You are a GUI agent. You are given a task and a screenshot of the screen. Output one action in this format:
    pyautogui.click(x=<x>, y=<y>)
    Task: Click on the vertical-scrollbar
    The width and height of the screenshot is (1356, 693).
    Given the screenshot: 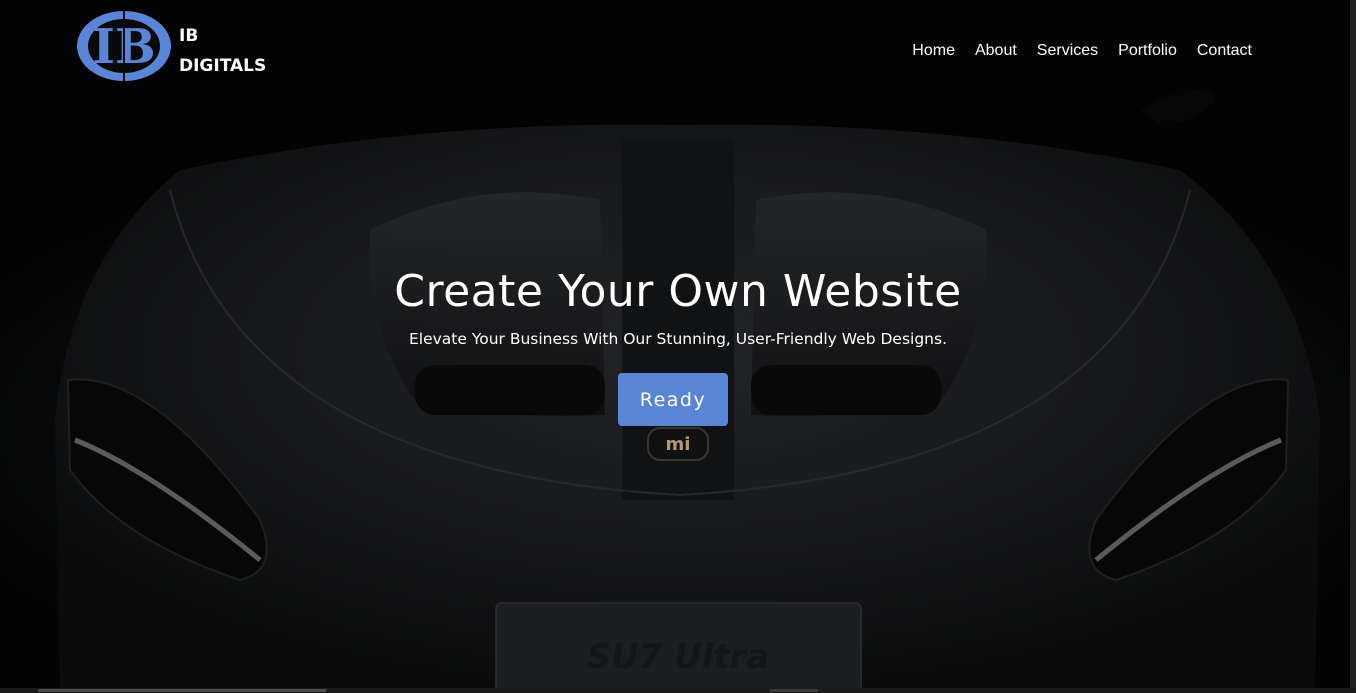 What is the action you would take?
    pyautogui.click(x=1353, y=346)
    